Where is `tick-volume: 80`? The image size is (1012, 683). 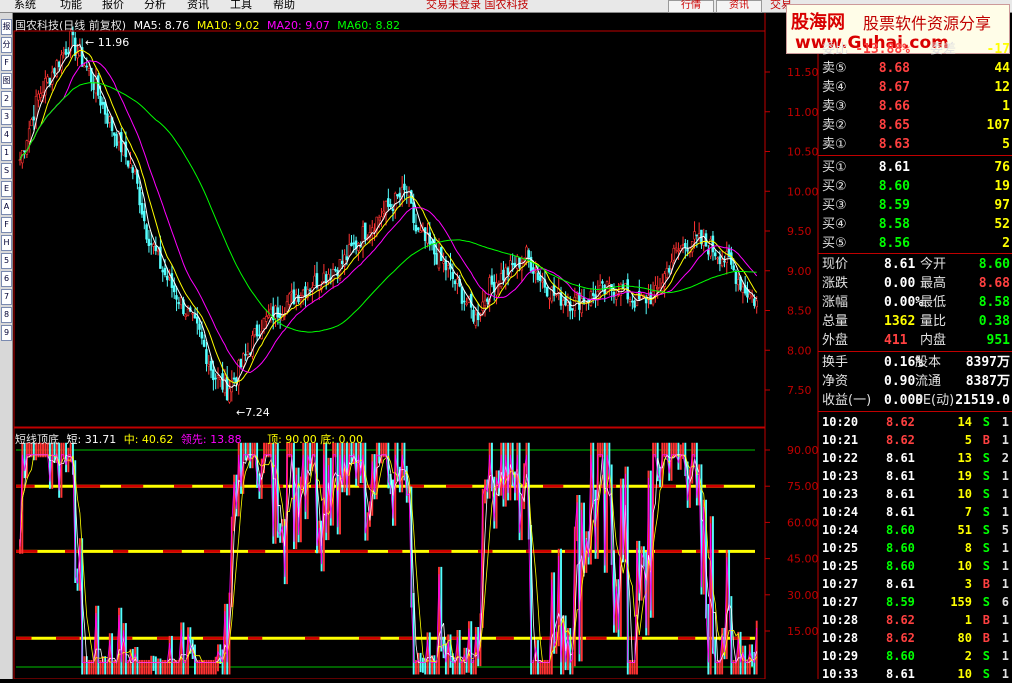
tick-volume: 80 is located at coordinates (964, 638).